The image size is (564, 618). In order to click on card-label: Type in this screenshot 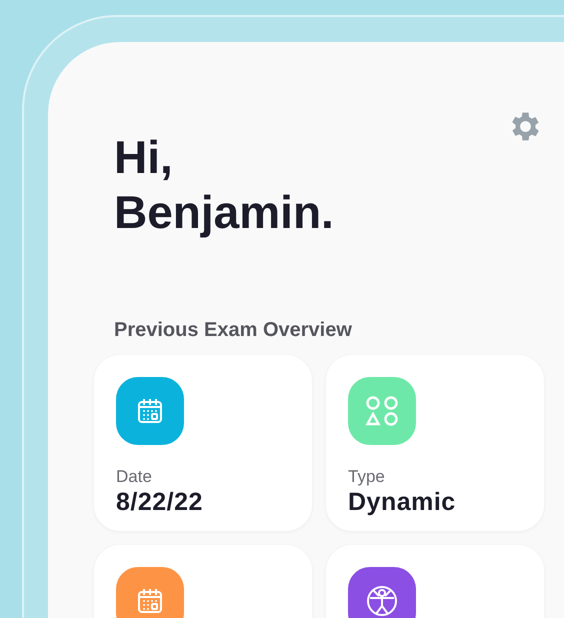, I will do `click(366, 477)`.